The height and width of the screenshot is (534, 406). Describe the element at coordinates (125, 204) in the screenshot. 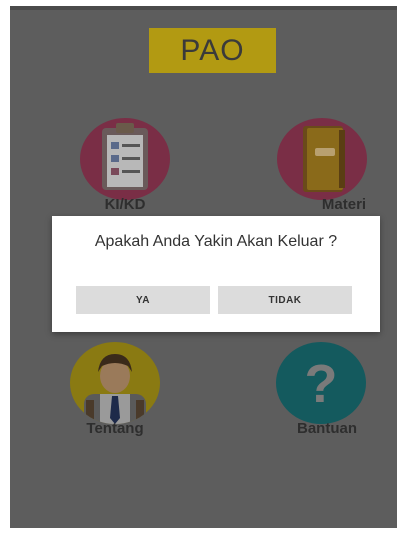

I see `menu-item-label: KI/KD` at that location.